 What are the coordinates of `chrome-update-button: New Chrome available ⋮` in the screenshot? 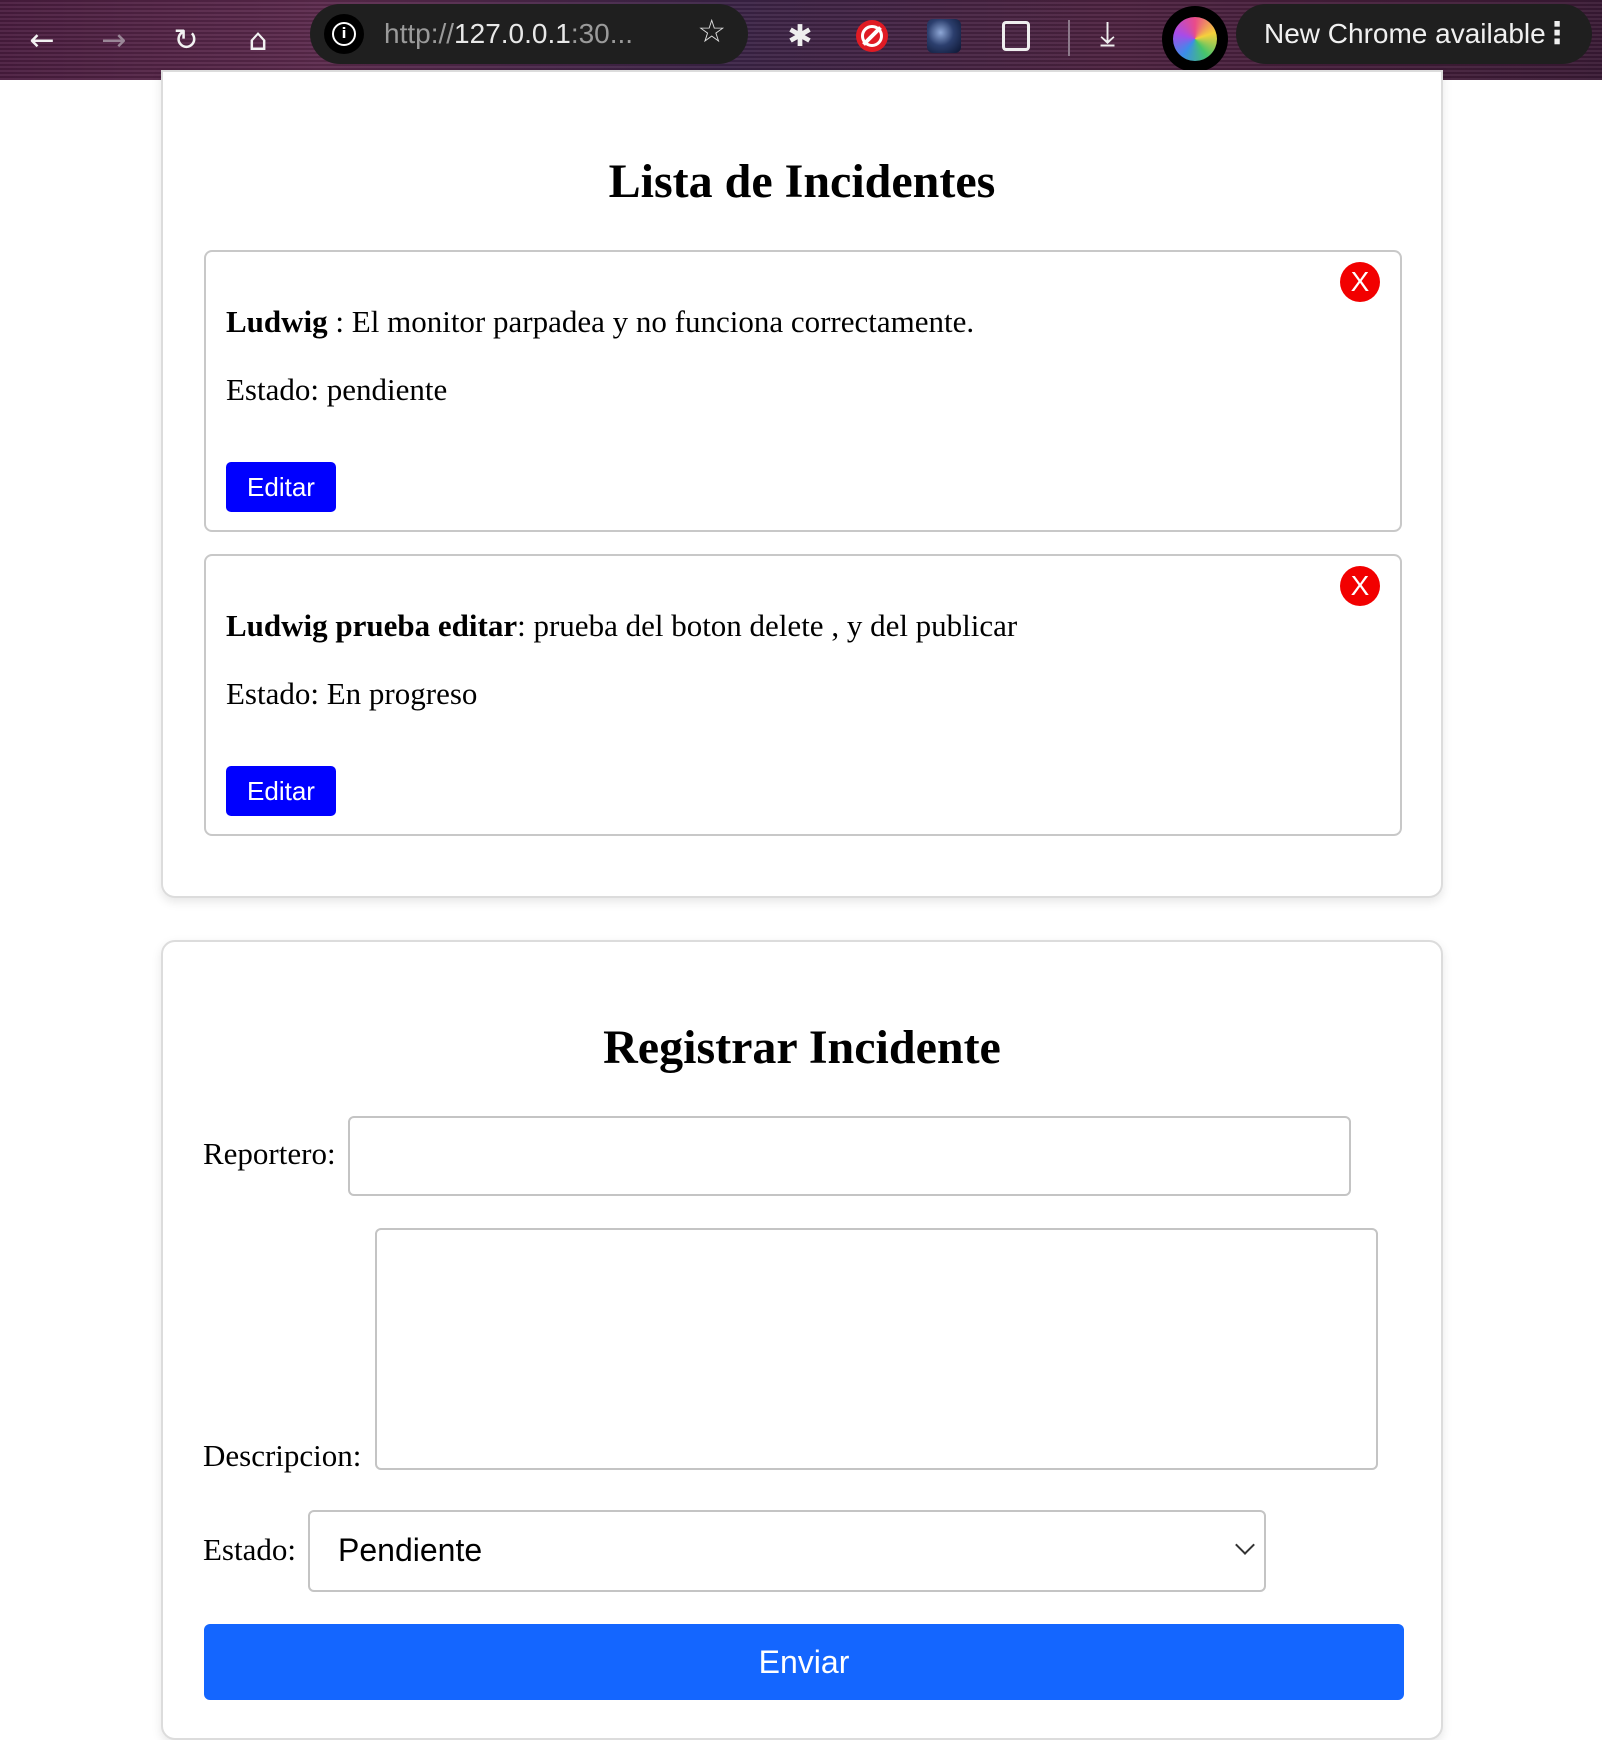 It's located at (1414, 34).